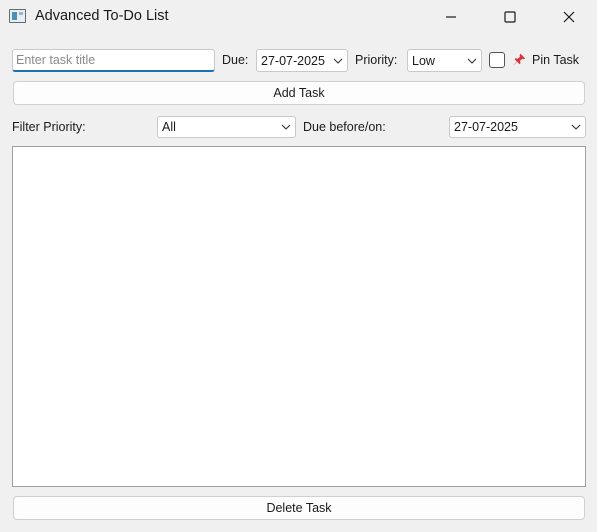 The image size is (597, 532). I want to click on filter-priority-label: Filter Priority:, so click(49, 127).